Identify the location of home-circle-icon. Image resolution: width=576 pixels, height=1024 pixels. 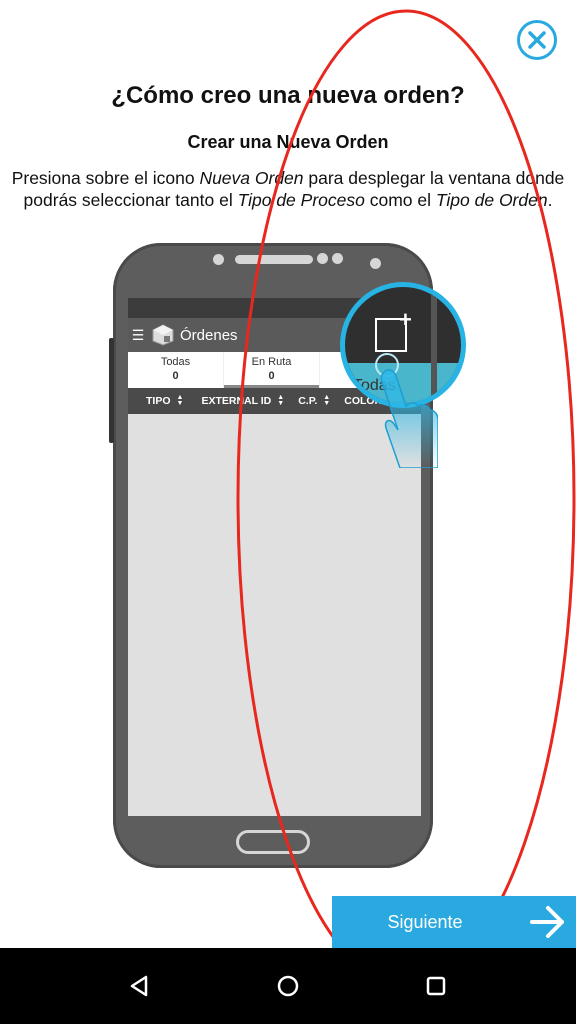
(288, 986).